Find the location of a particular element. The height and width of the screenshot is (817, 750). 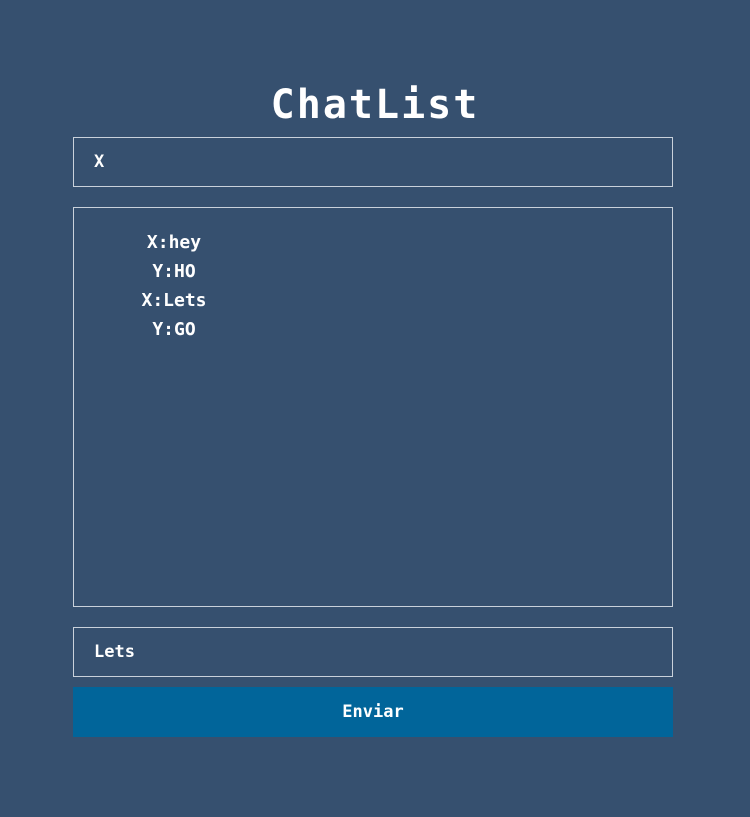

chat-list: X:hey Y:HO X:Lets Y:GO is located at coordinates (174, 276).